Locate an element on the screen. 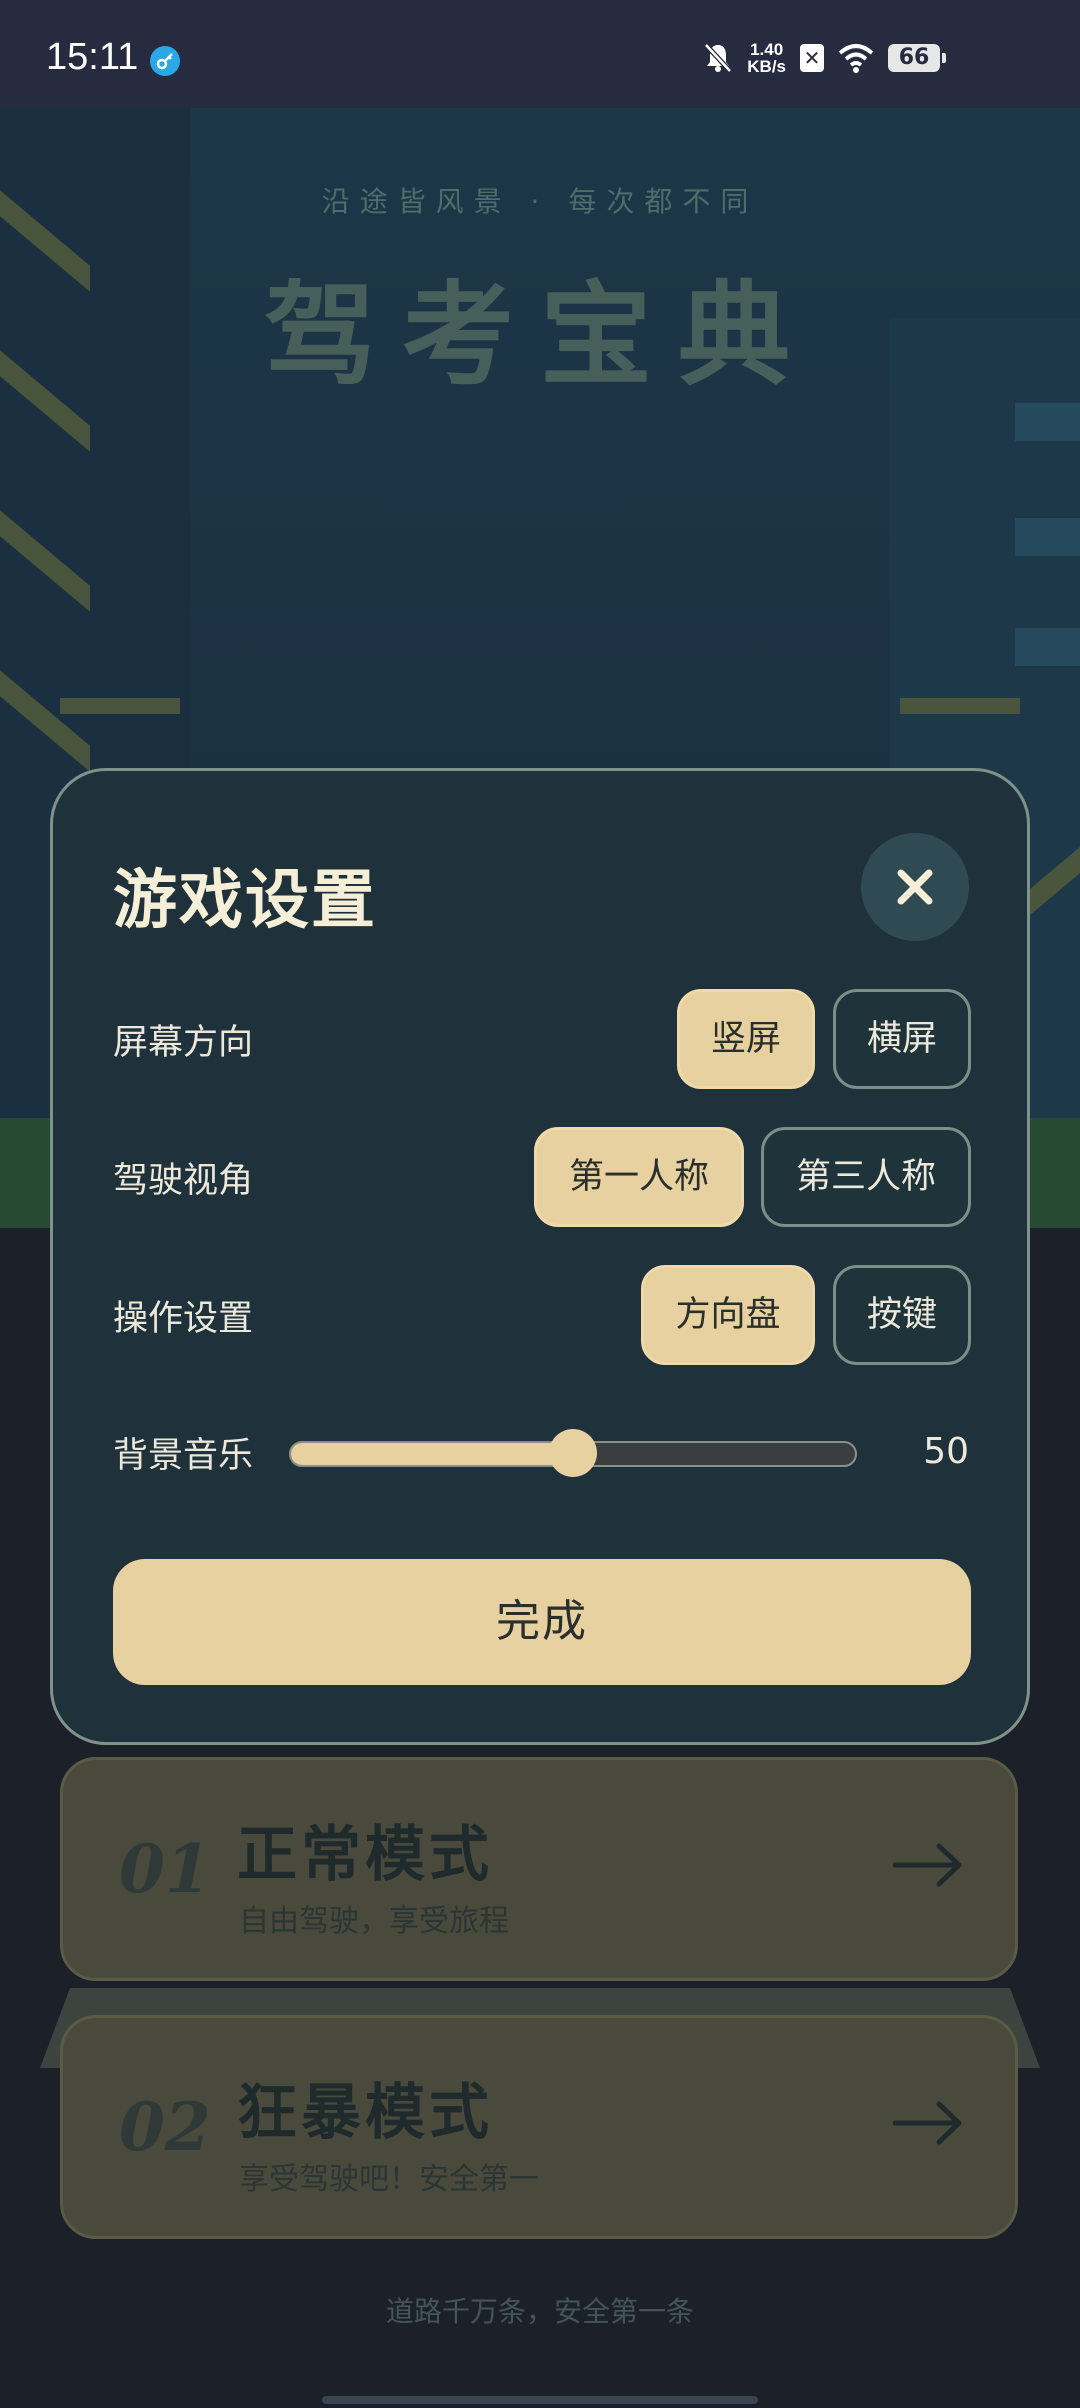 This screenshot has width=1080, height=2408. dialog-title: 游戏设置 is located at coordinates (245, 901).